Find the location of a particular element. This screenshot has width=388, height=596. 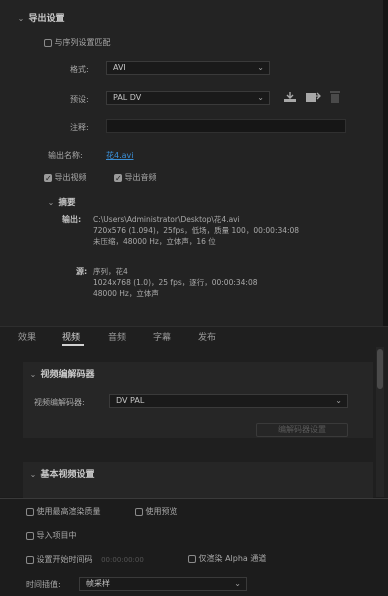

start-timecode-value: 00:00:00:00 is located at coordinates (122, 560).